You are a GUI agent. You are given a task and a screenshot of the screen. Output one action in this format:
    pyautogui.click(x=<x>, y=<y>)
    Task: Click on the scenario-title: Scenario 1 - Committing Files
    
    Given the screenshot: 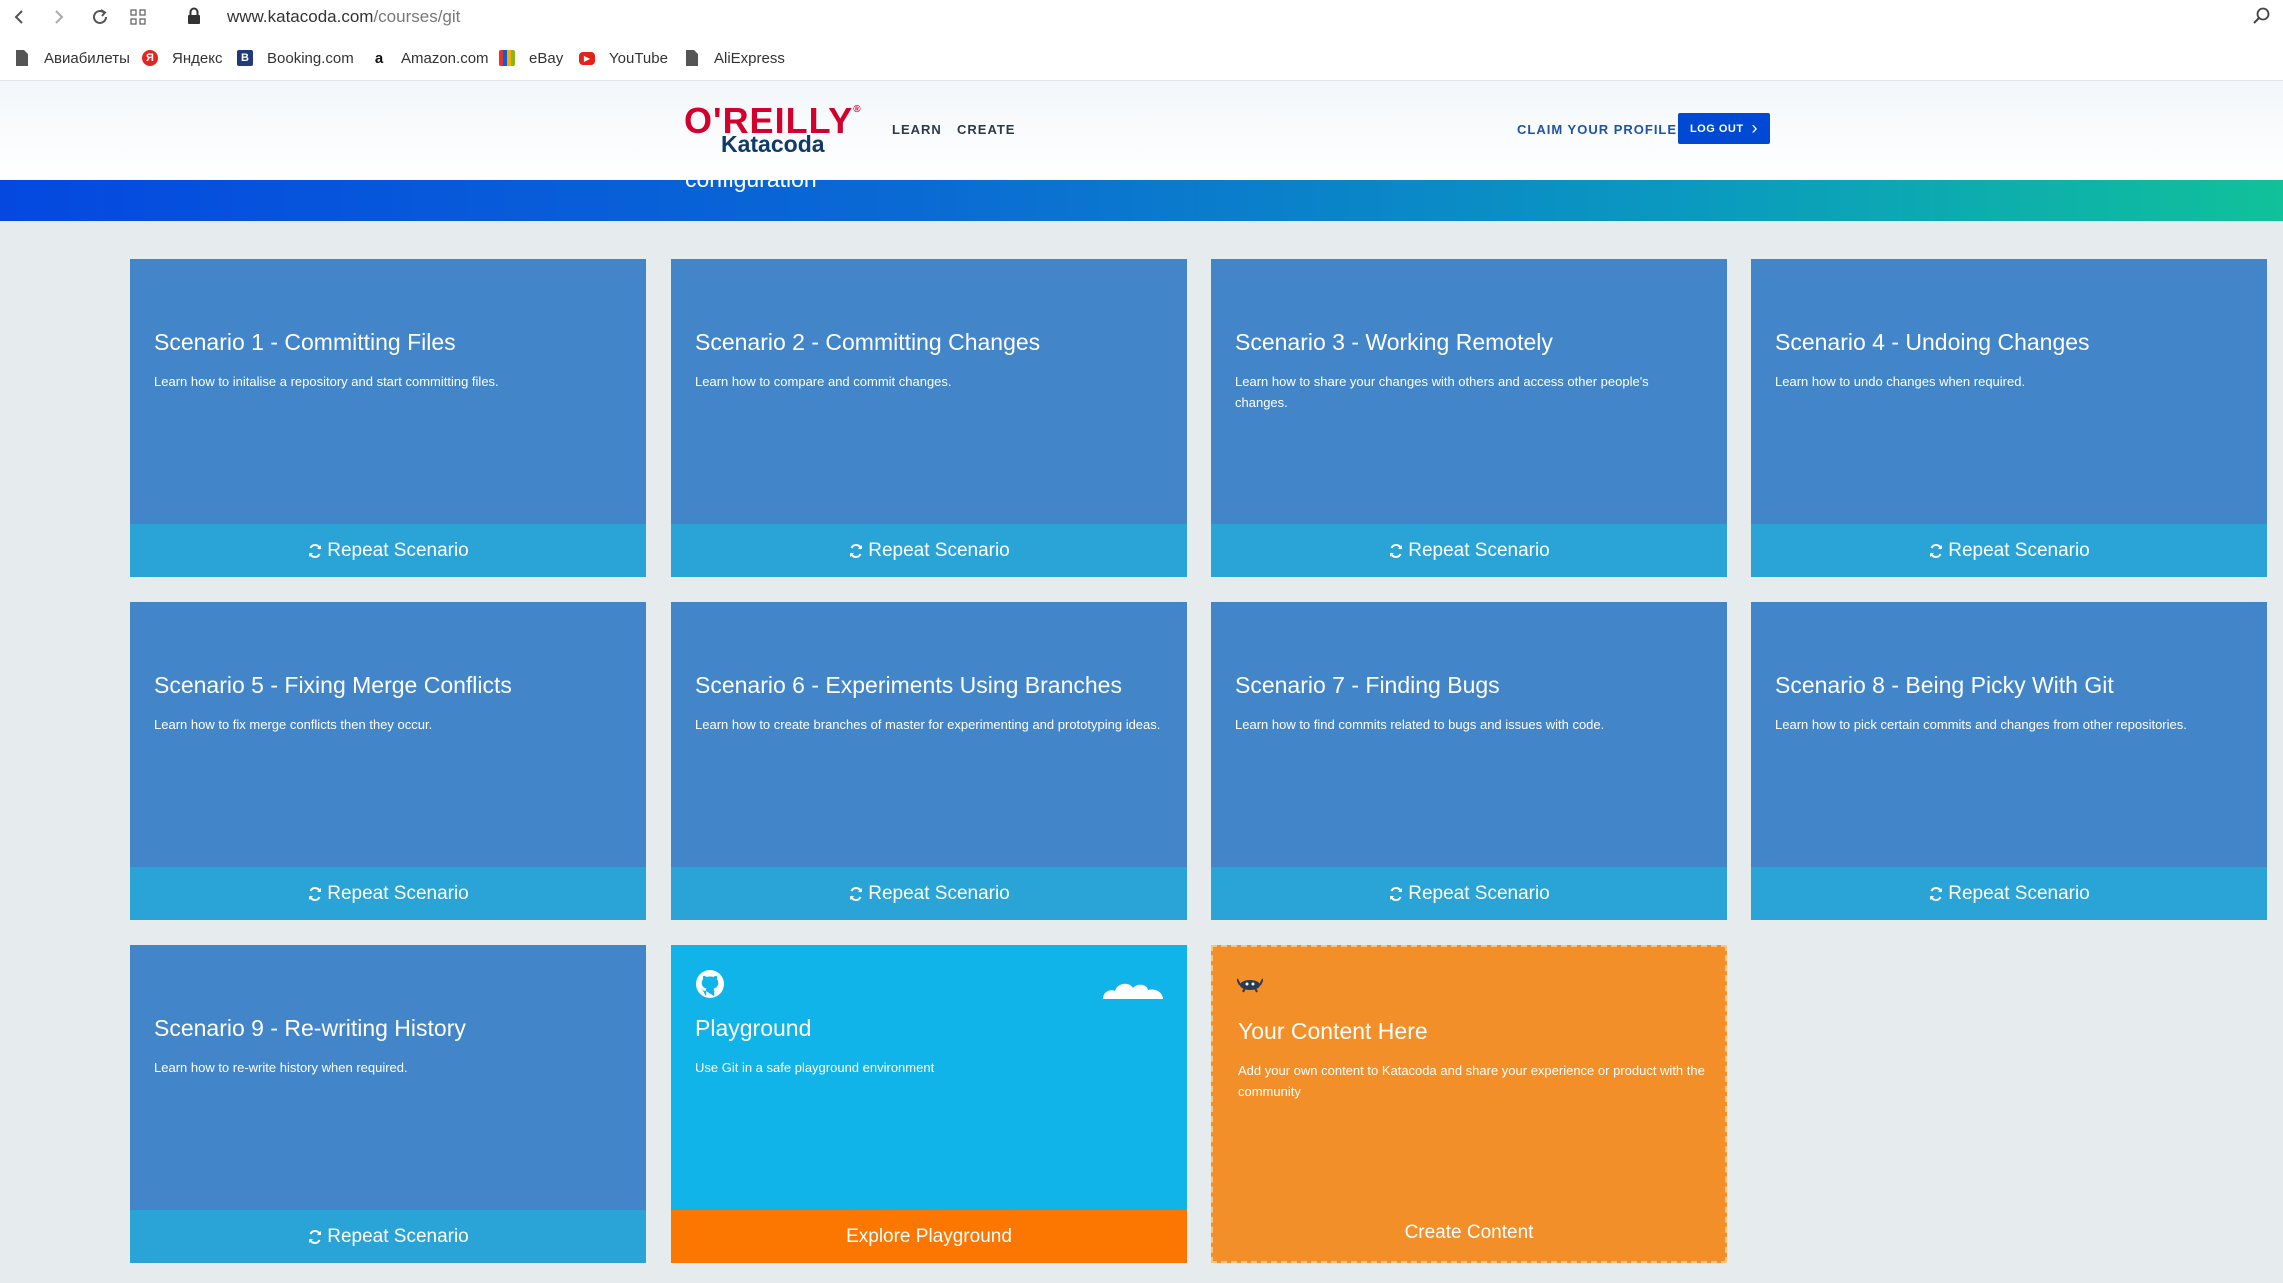 What is the action you would take?
    pyautogui.click(x=305, y=342)
    